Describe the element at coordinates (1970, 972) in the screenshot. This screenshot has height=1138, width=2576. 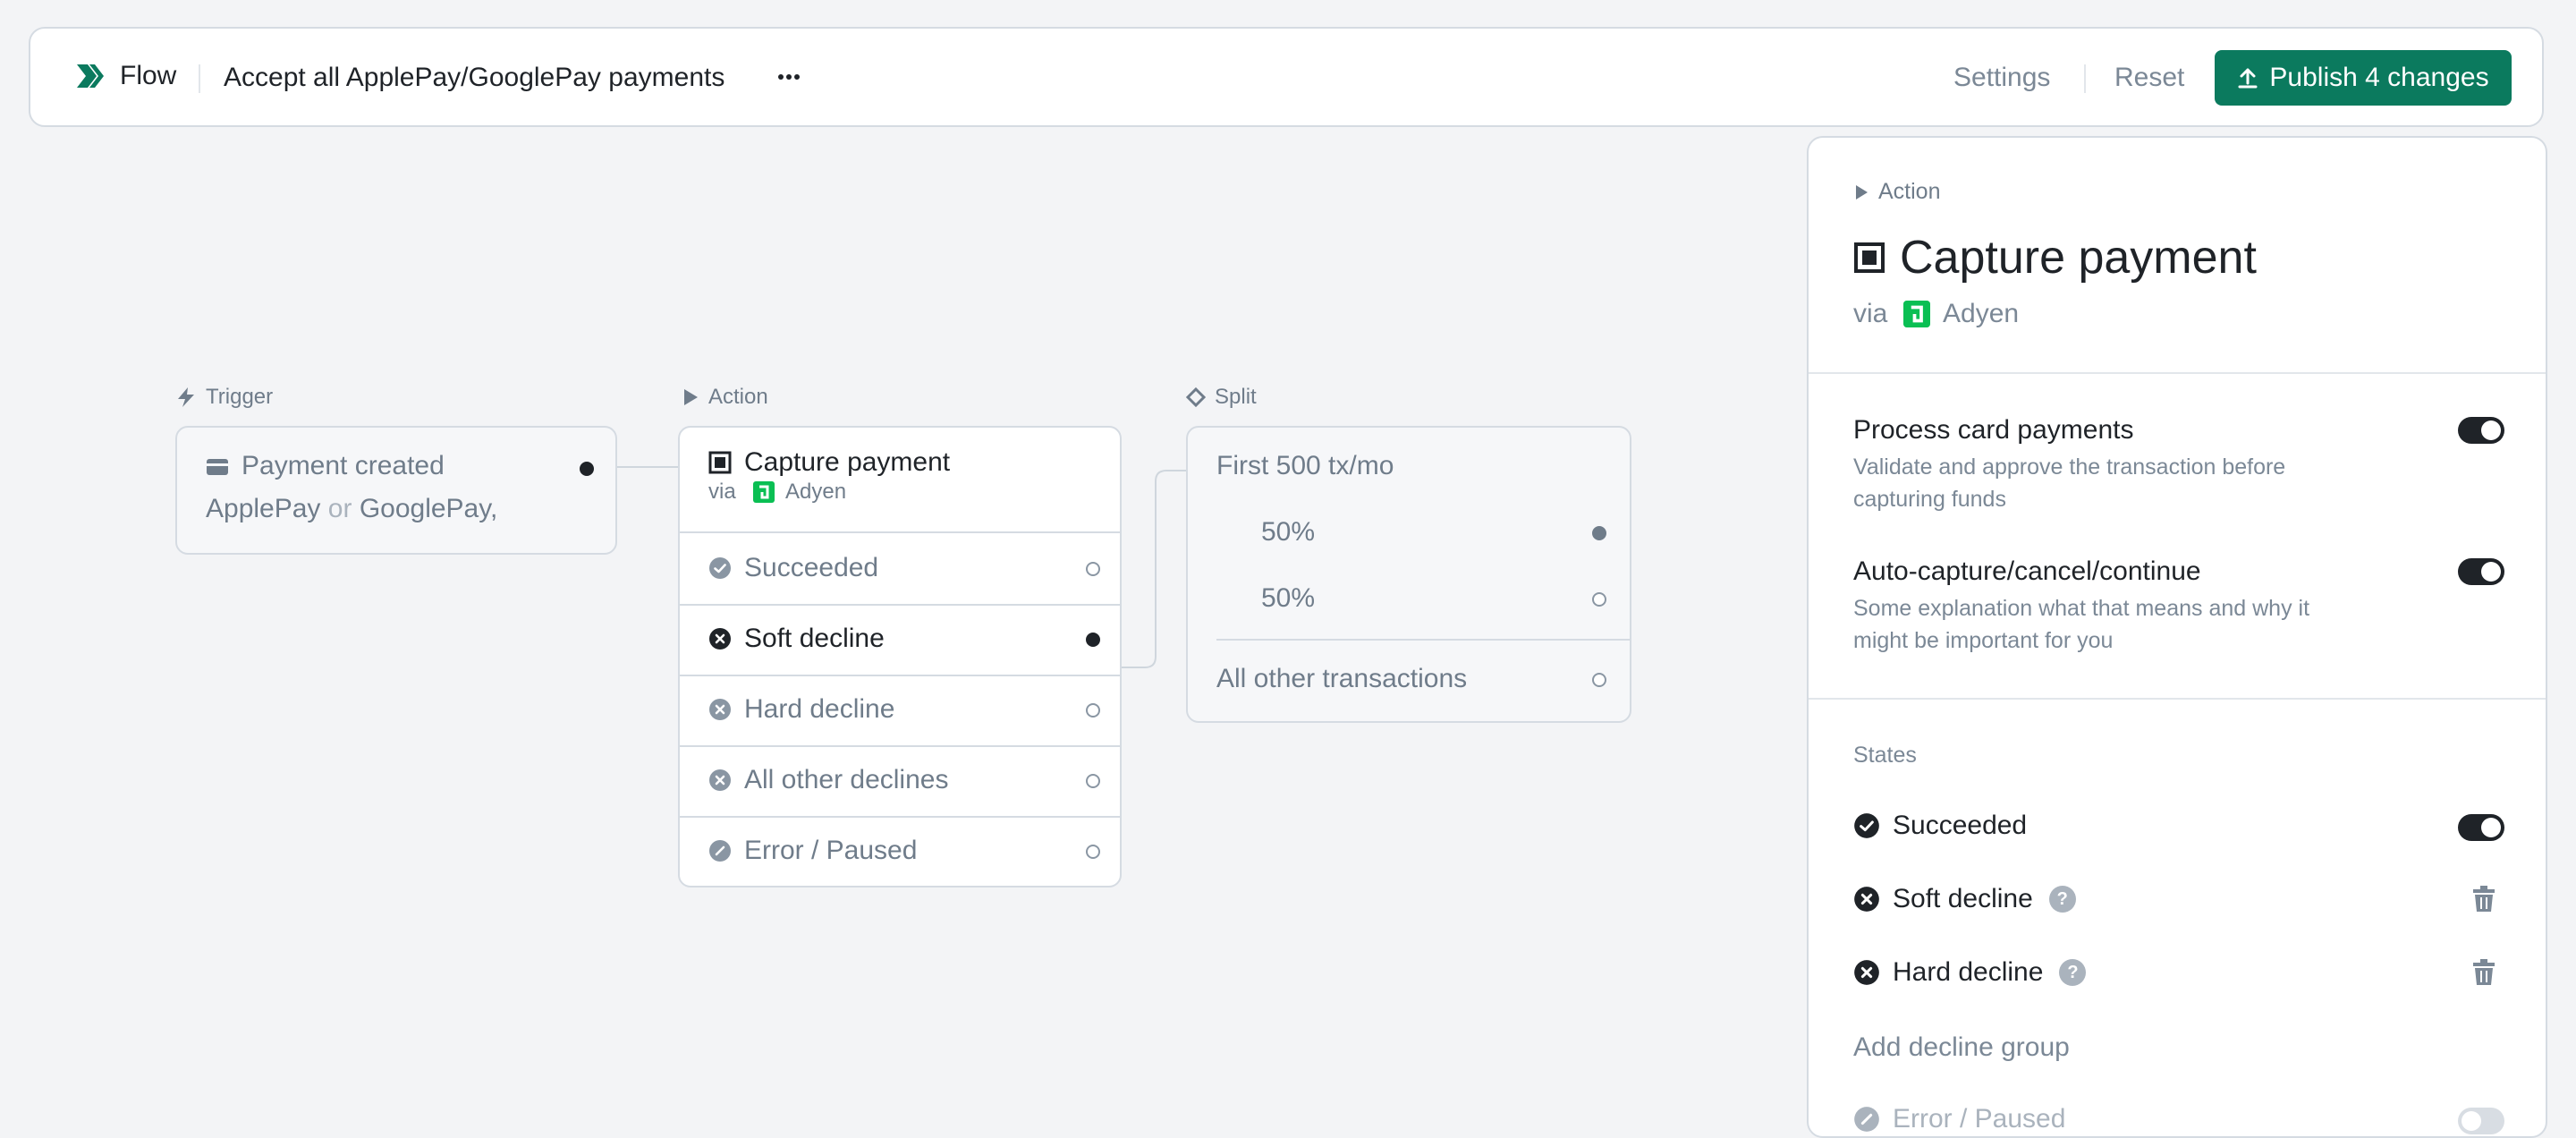
I see `state-hard-decline: Hard decline ?` at that location.